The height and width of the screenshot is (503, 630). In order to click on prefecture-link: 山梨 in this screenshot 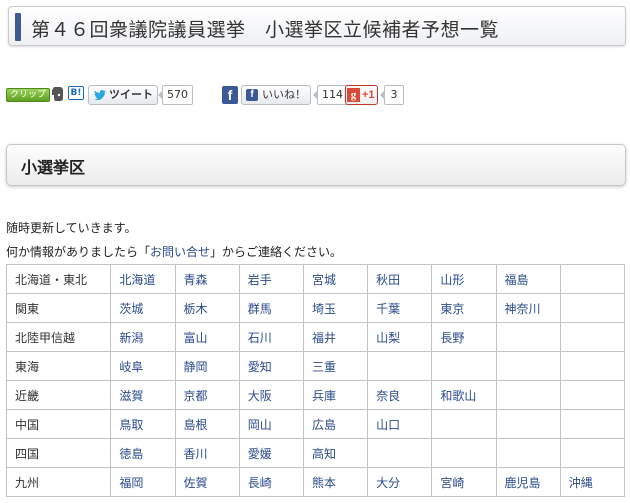, I will do `click(400, 337)`.